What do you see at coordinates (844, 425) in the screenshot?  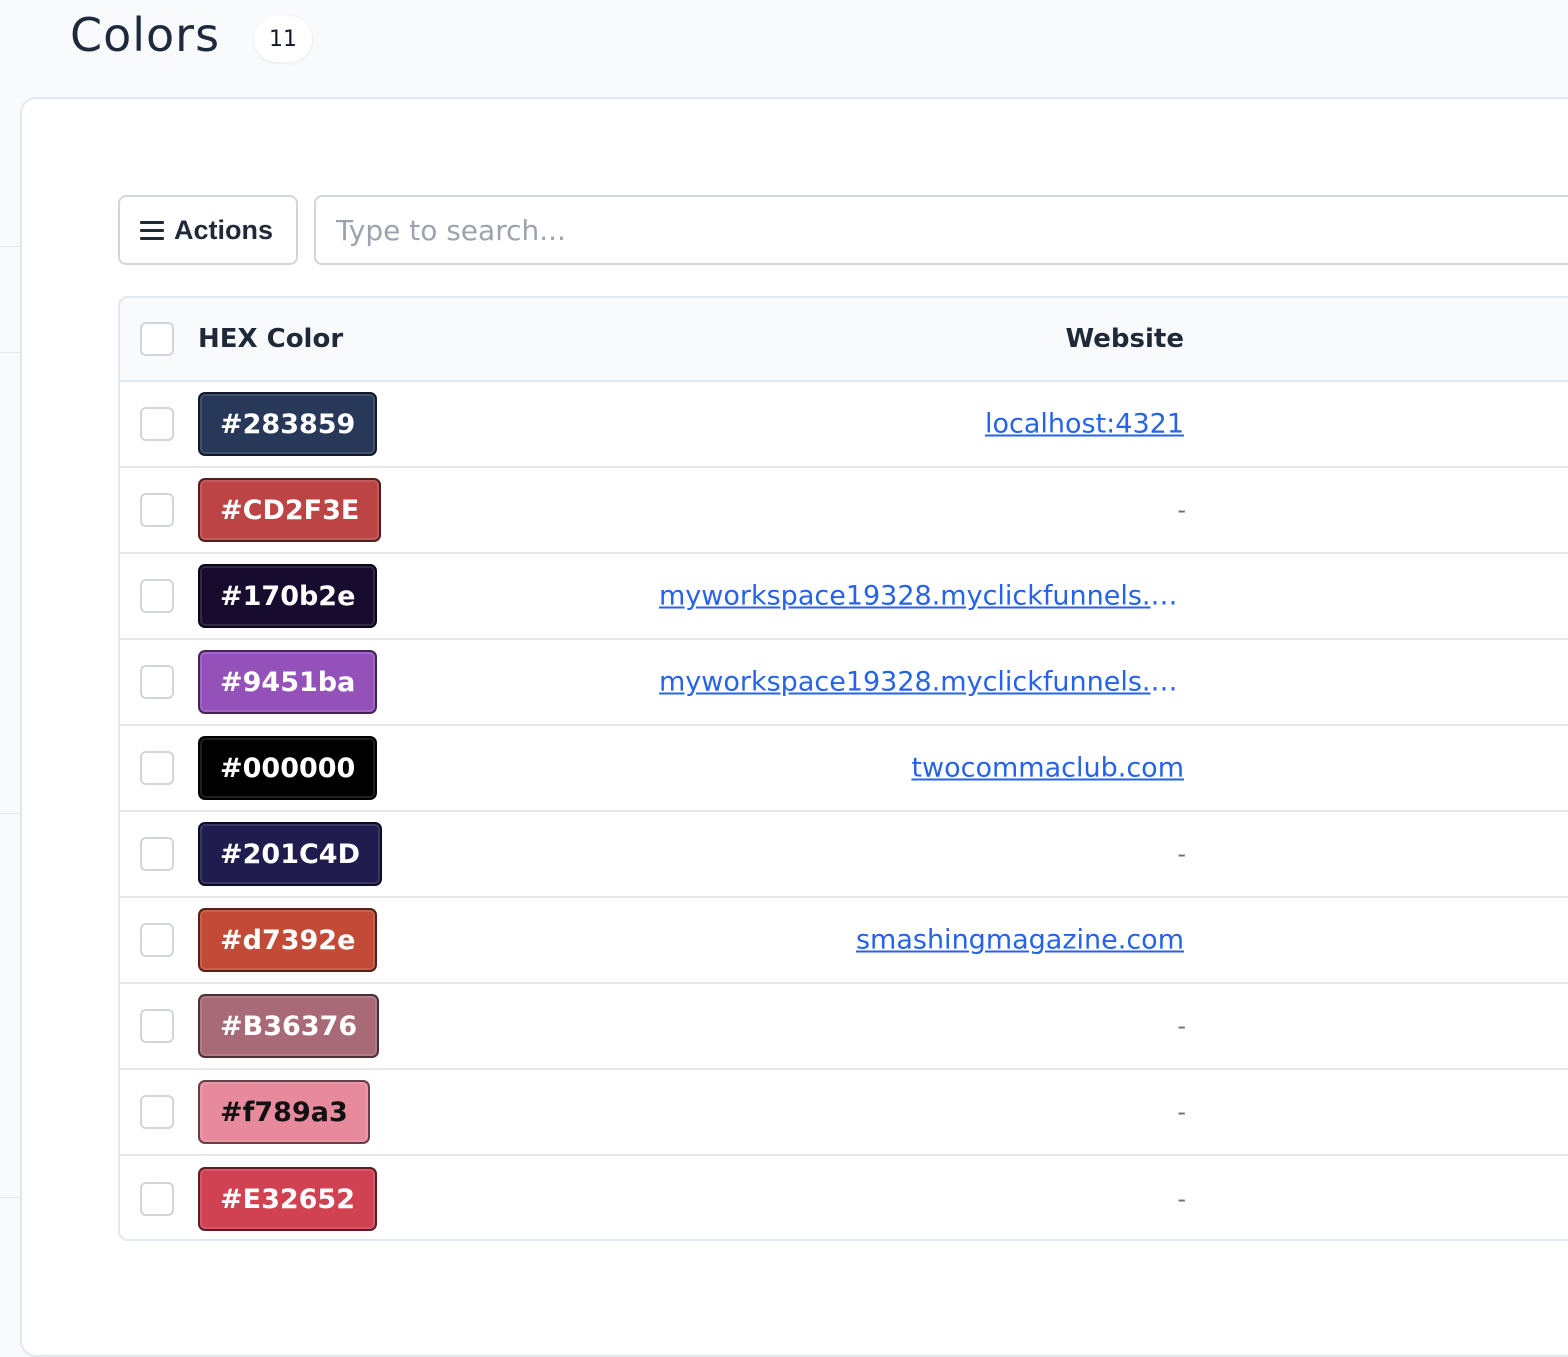 I see `table-row: #283859 localhost:4321` at bounding box center [844, 425].